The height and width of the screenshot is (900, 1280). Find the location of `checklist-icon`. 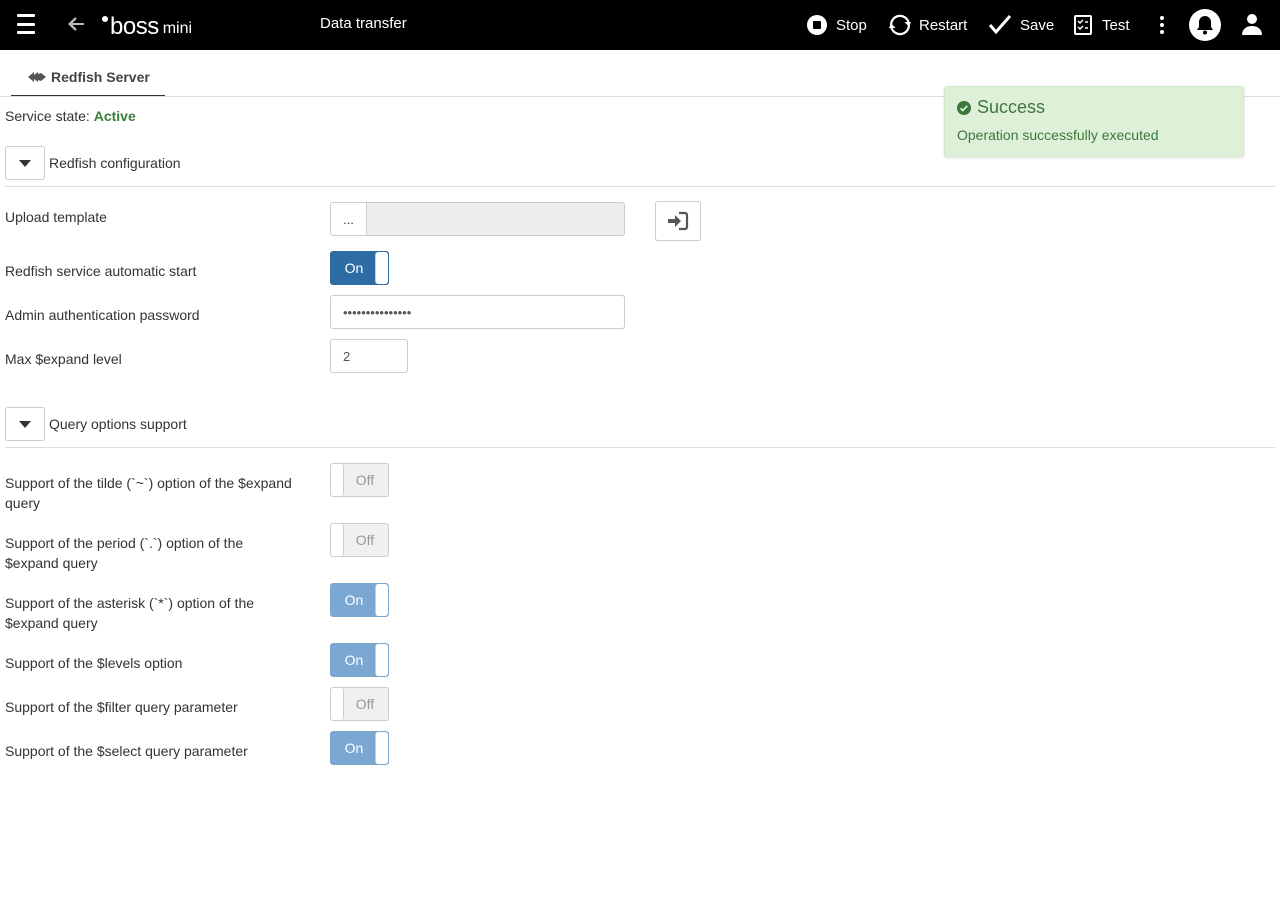

checklist-icon is located at coordinates (1083, 25).